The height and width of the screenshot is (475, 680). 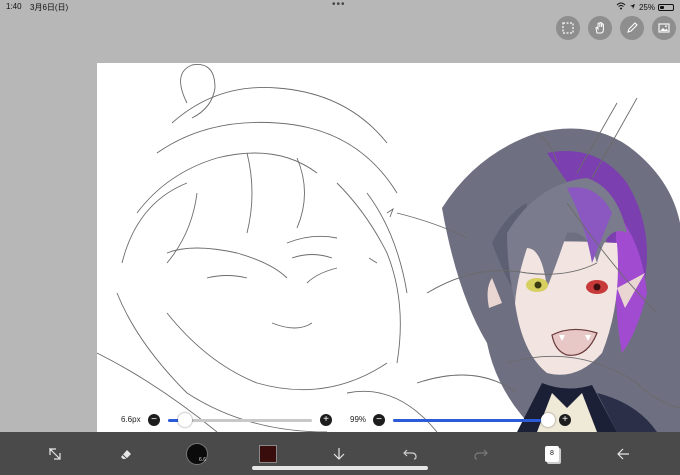 What do you see at coordinates (154, 420) in the screenshot?
I see `brush-size-decrease-button: −` at bounding box center [154, 420].